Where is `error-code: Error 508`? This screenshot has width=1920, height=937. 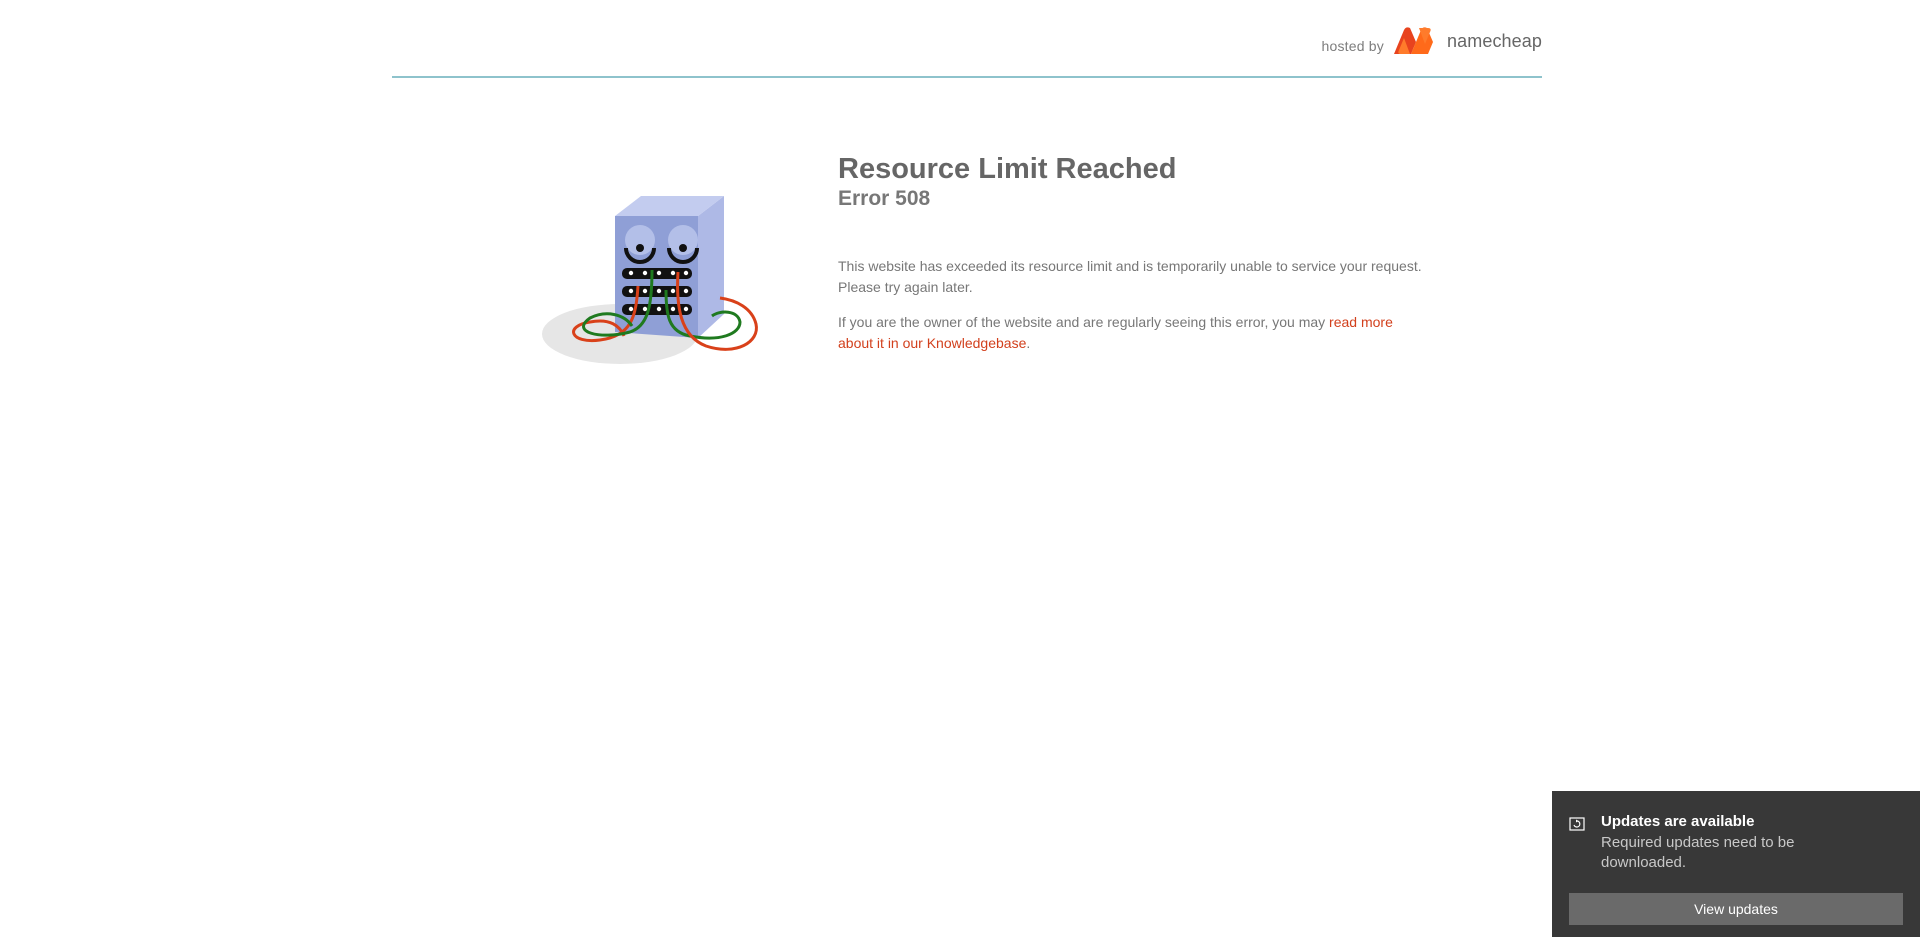 error-code: Error 508 is located at coordinates (884, 198).